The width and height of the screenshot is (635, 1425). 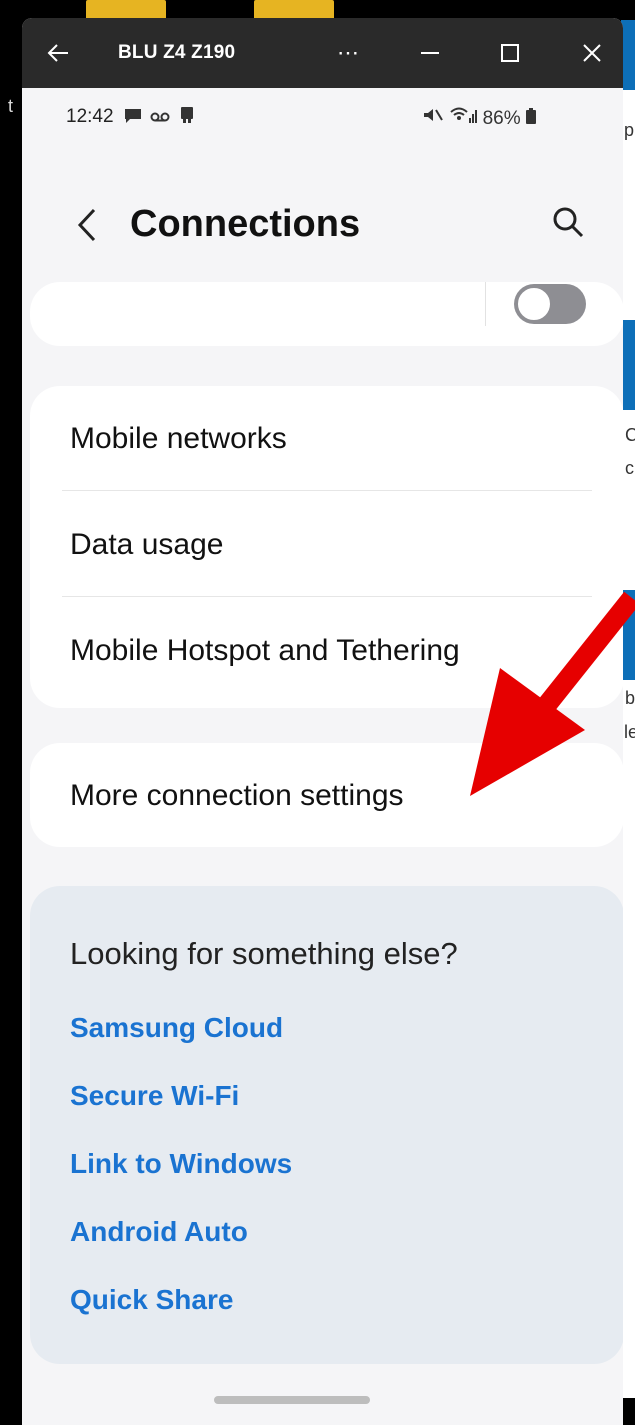 What do you see at coordinates (629, 468) in the screenshot?
I see `background-text: c` at bounding box center [629, 468].